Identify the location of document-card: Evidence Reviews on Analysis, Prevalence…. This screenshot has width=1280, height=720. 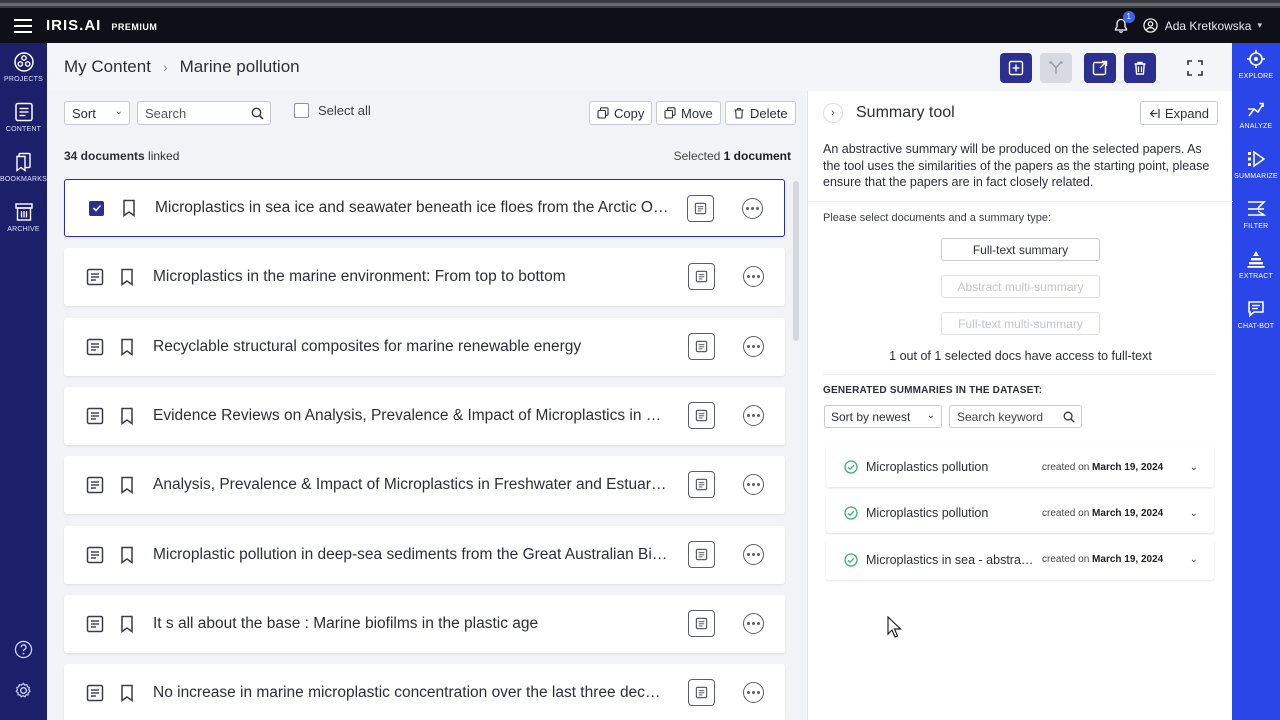
(424, 415).